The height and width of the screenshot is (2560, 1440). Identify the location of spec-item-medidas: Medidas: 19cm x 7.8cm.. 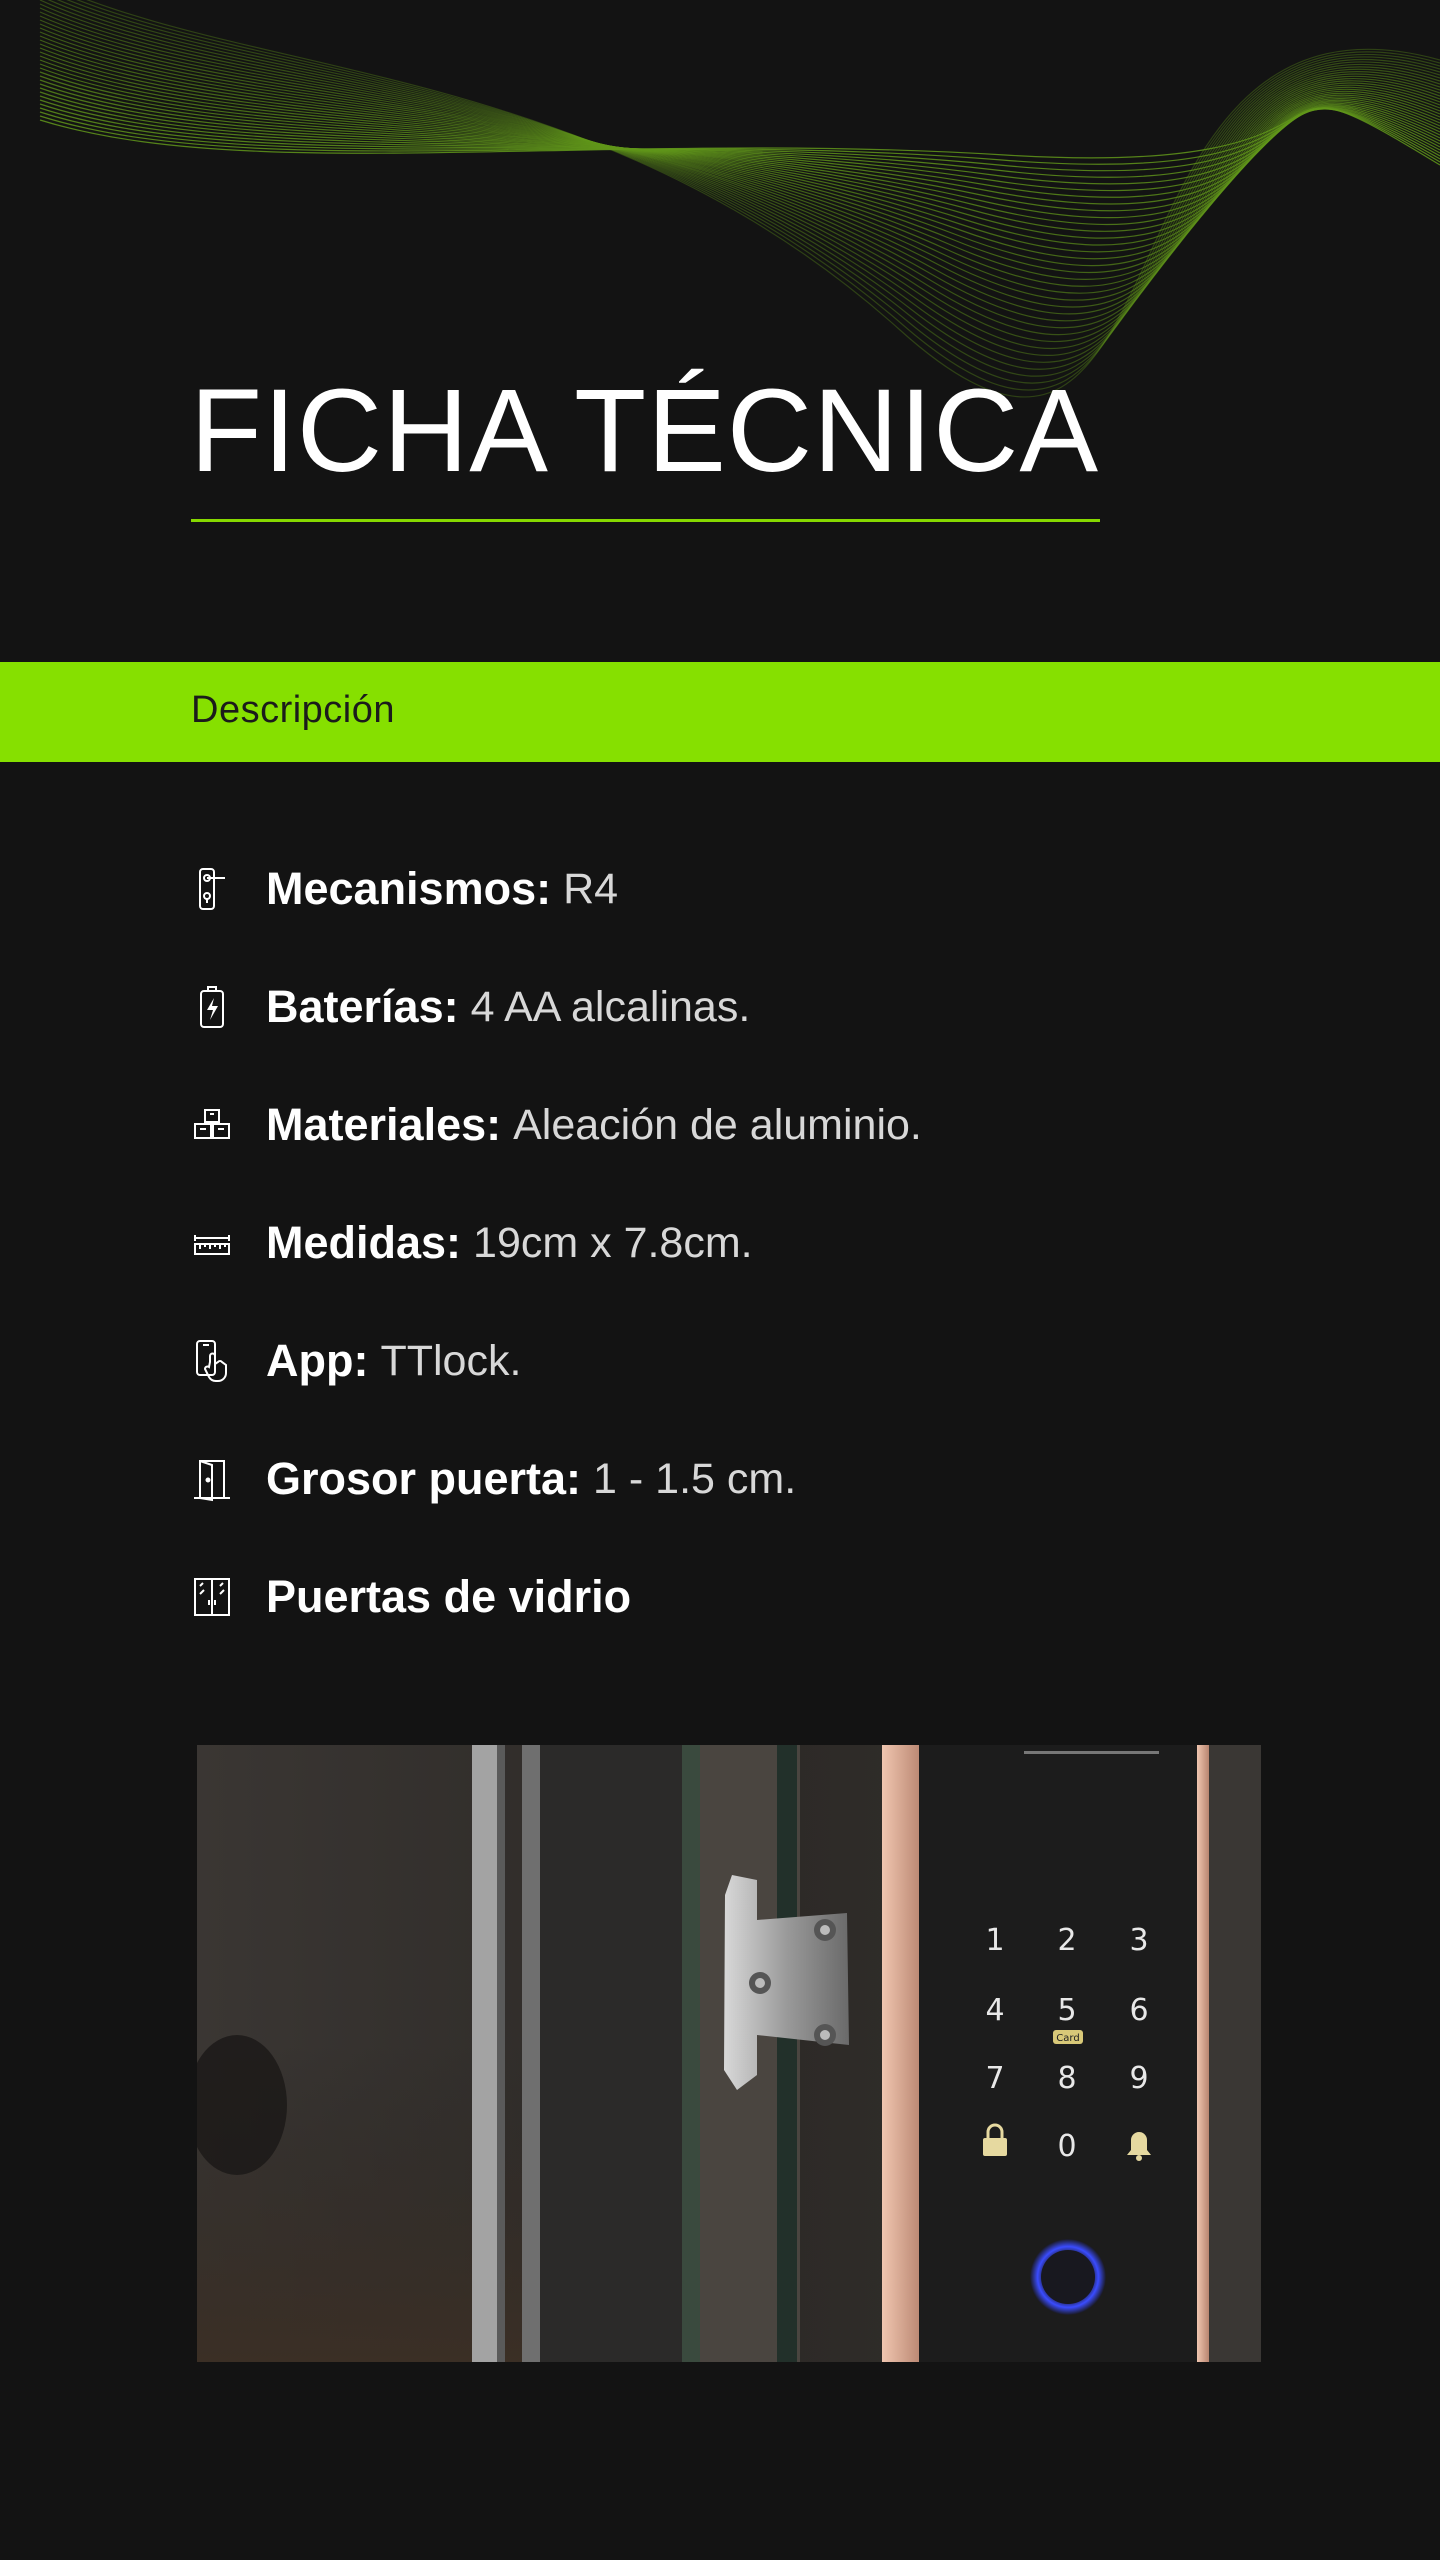
(471, 1243).